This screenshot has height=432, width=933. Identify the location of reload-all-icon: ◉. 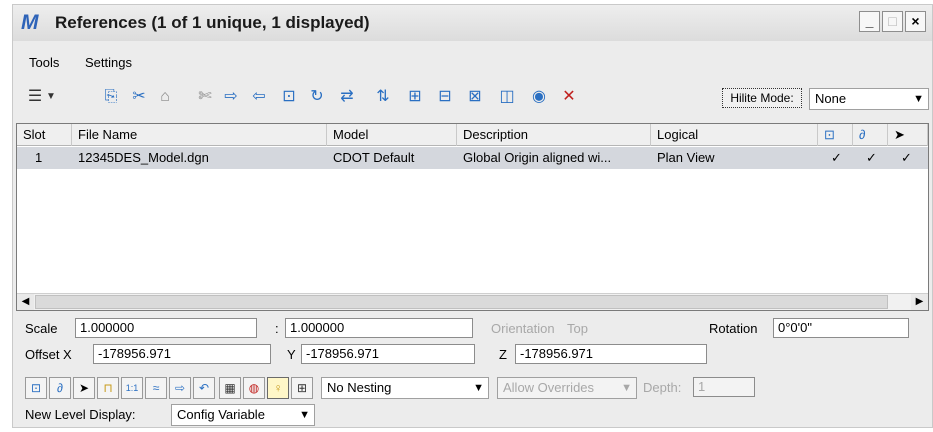
(539, 97).